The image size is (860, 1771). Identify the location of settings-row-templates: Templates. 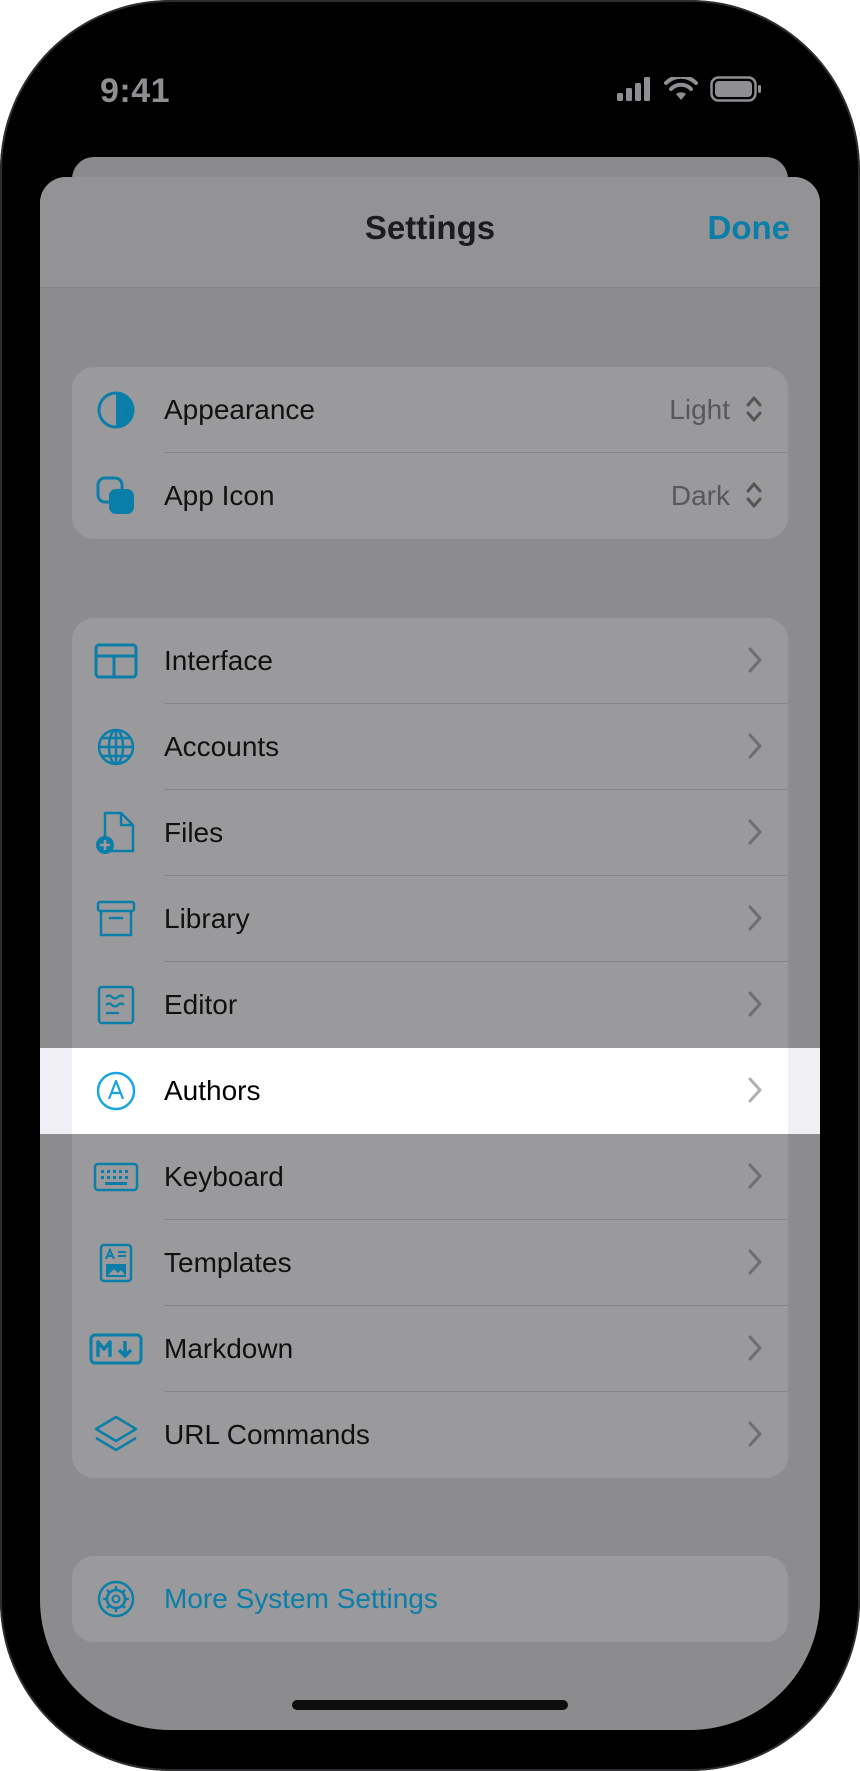
(430, 1263).